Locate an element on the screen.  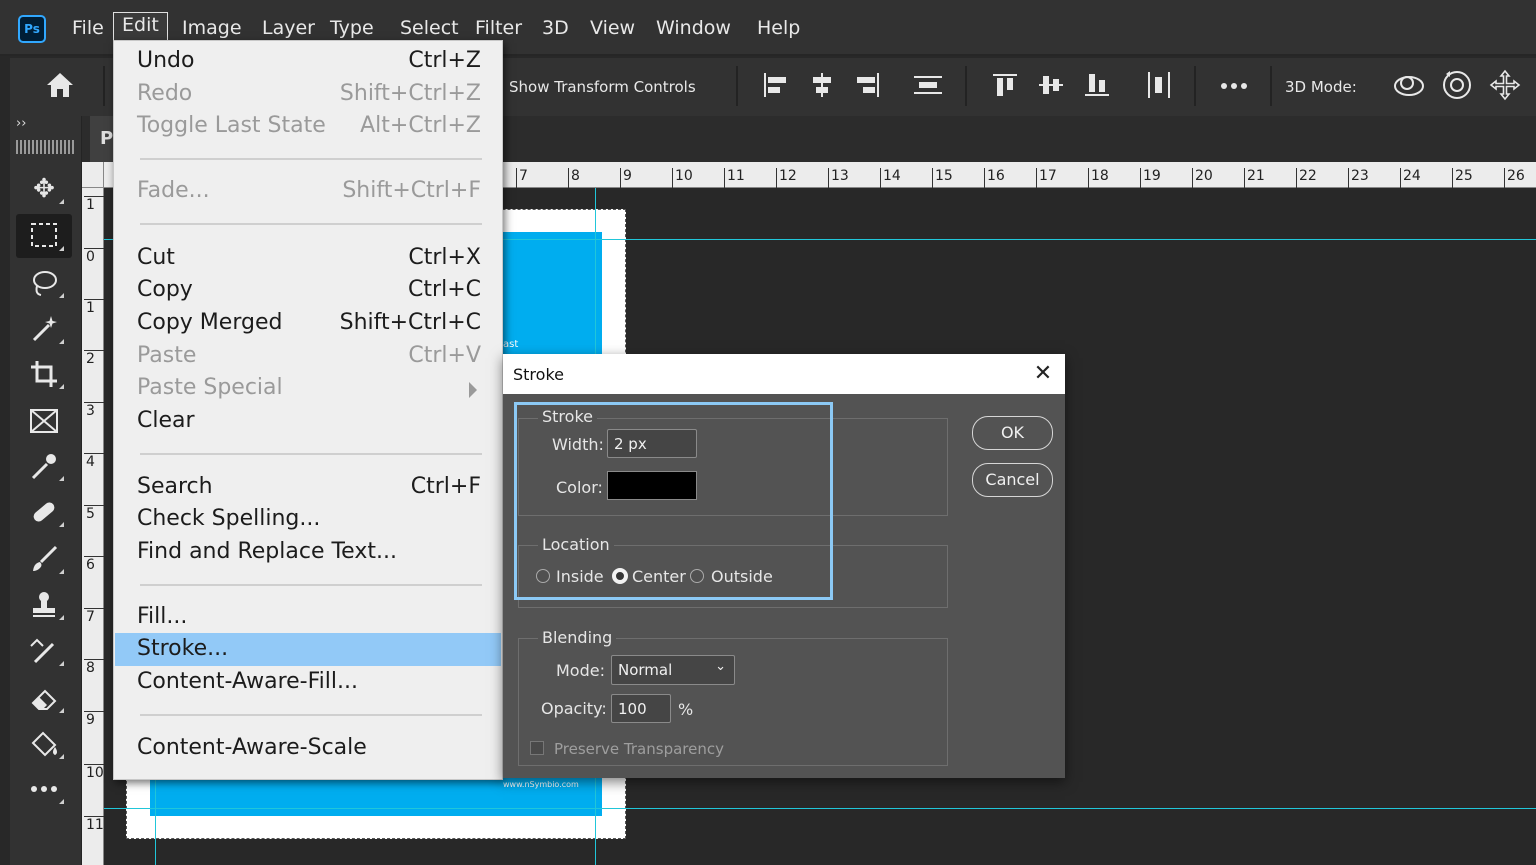
menu-item-label: Content-Aware-Scale is located at coordinates (252, 747).